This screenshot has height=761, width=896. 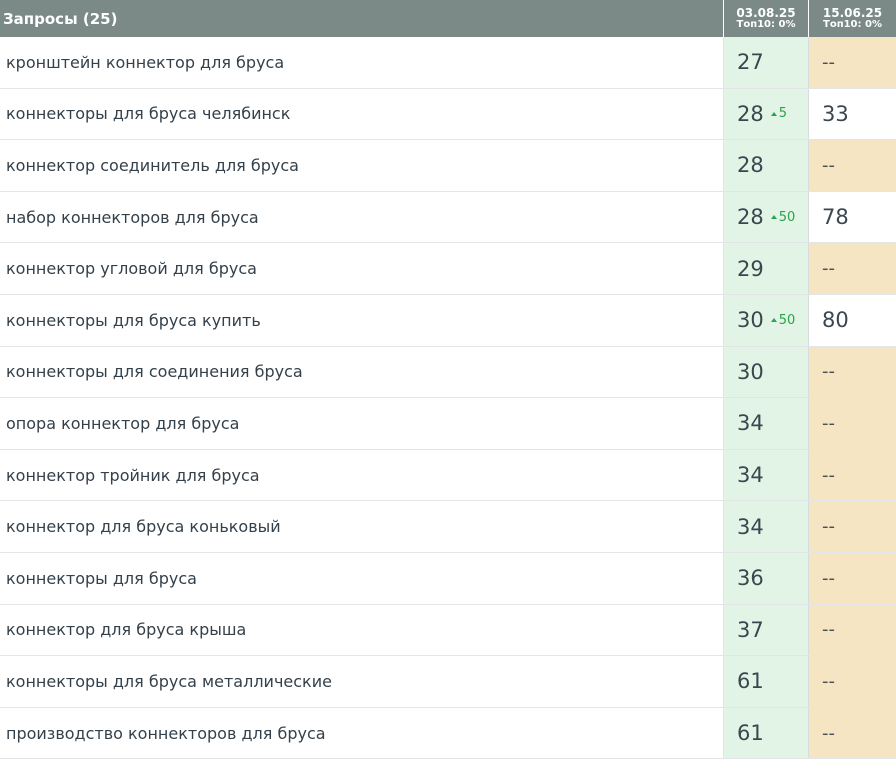 I want to click on query-cell: коннекторы для бруса металлические, so click(x=362, y=681).